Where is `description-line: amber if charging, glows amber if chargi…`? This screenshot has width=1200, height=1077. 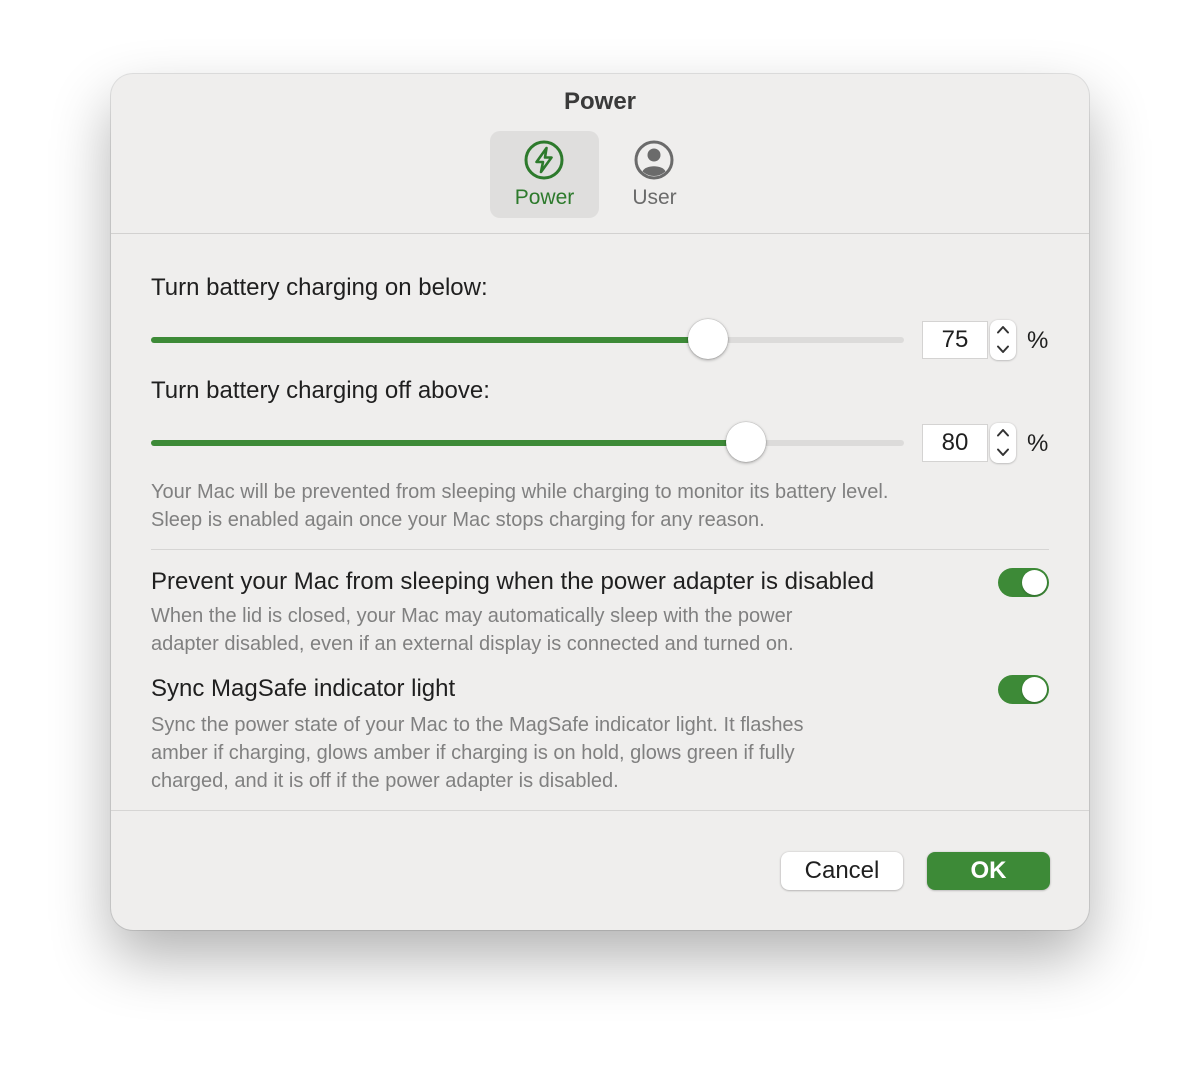
description-line: amber if charging, glows amber if chargi… is located at coordinates (473, 753).